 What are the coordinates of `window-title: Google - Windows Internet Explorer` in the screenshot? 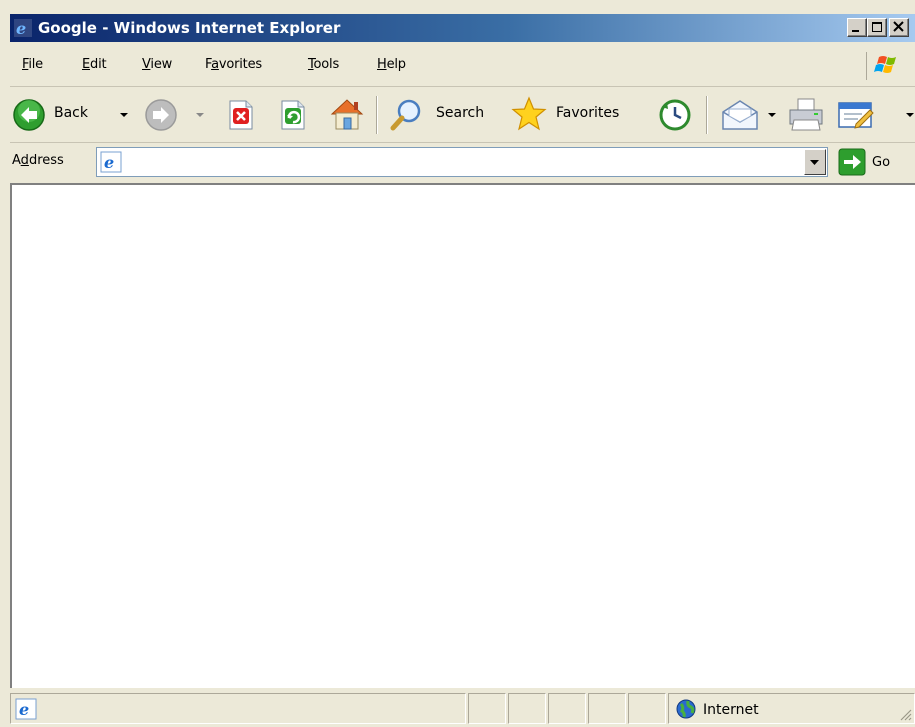 It's located at (189, 28).